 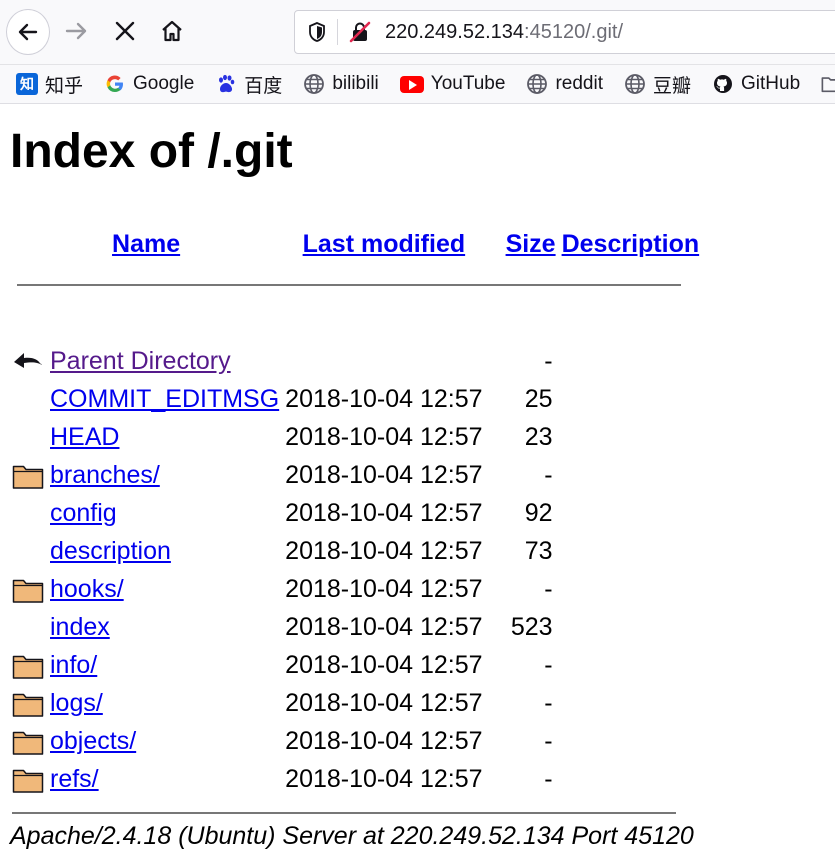 I want to click on table-row: logs/2018-10-04 12:57 -, so click(x=357, y=703).